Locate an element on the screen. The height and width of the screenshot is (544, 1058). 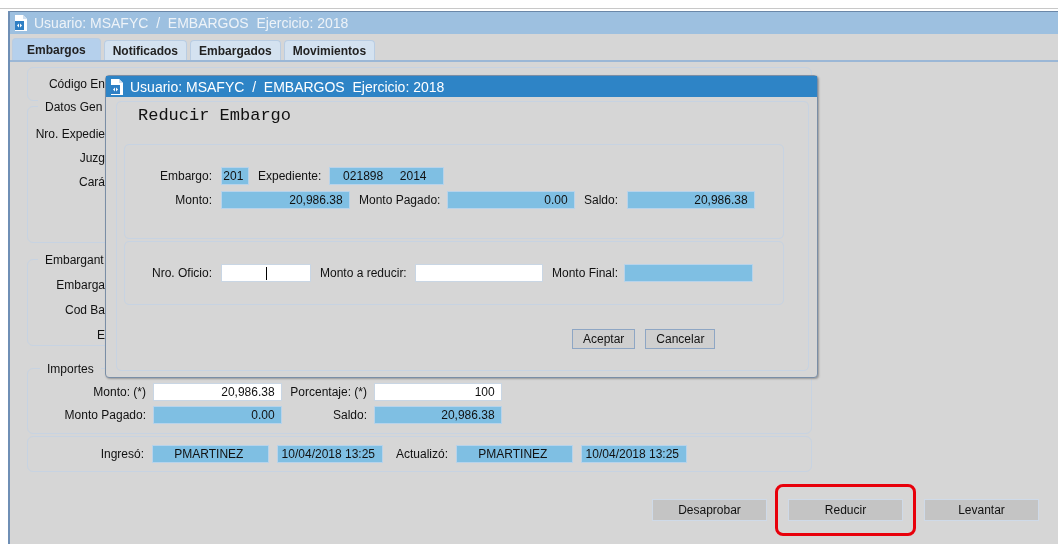
field-label: Nro. Expedie is located at coordinates (69, 134).